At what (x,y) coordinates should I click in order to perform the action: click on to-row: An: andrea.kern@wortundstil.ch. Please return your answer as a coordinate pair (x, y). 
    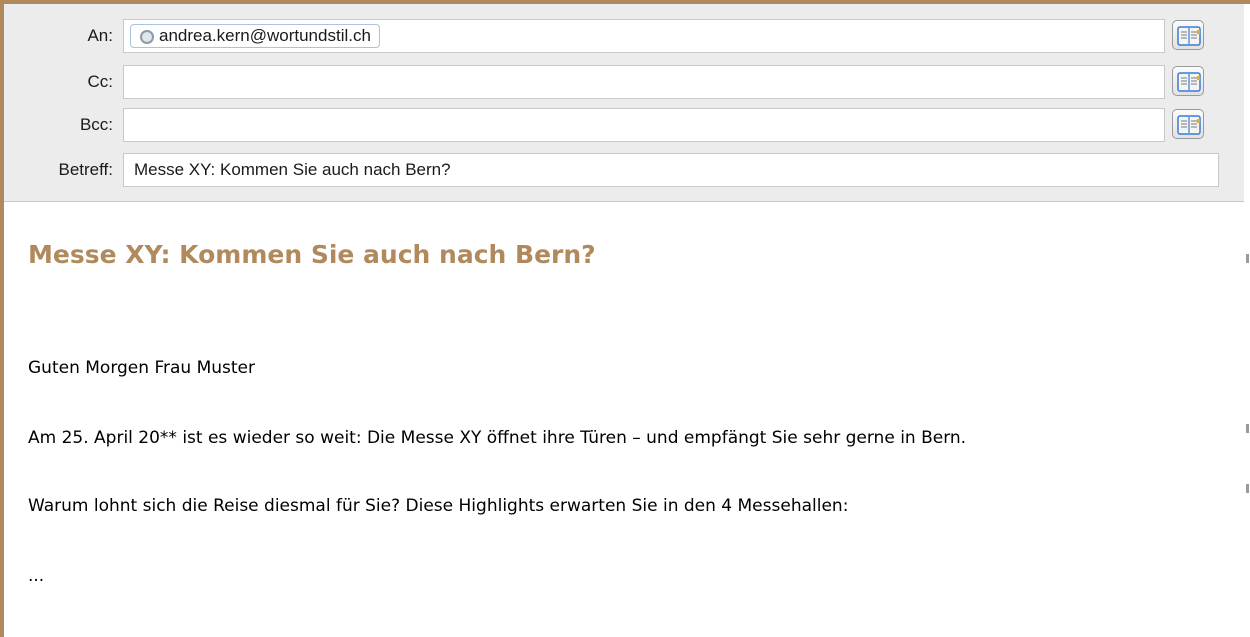
    Looking at the image, I should click on (624, 36).